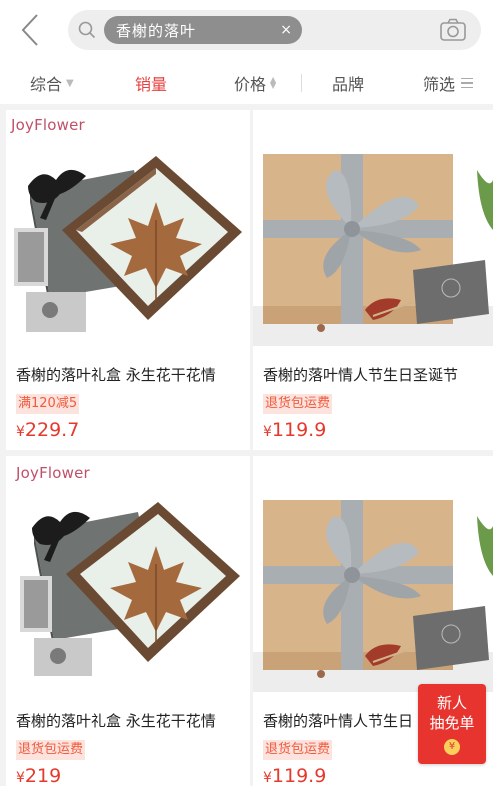  What do you see at coordinates (301, 83) in the screenshot?
I see `divider` at bounding box center [301, 83].